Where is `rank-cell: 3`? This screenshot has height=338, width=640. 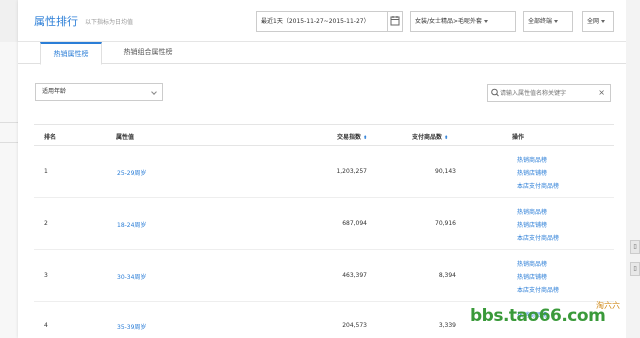
rank-cell: 3 is located at coordinates (46, 275).